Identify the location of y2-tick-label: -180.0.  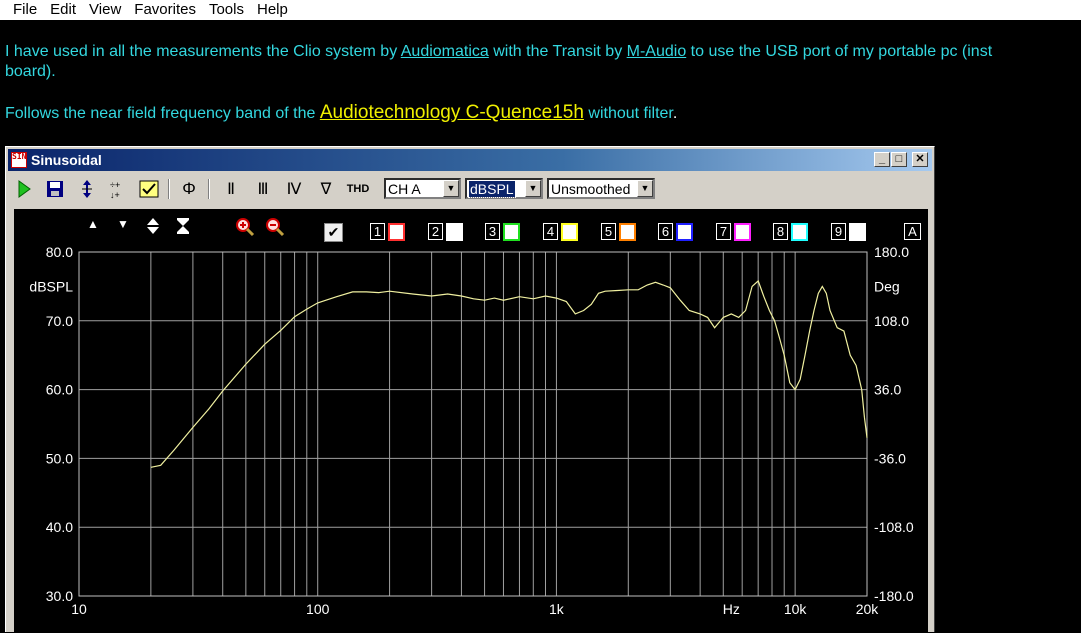
(894, 596).